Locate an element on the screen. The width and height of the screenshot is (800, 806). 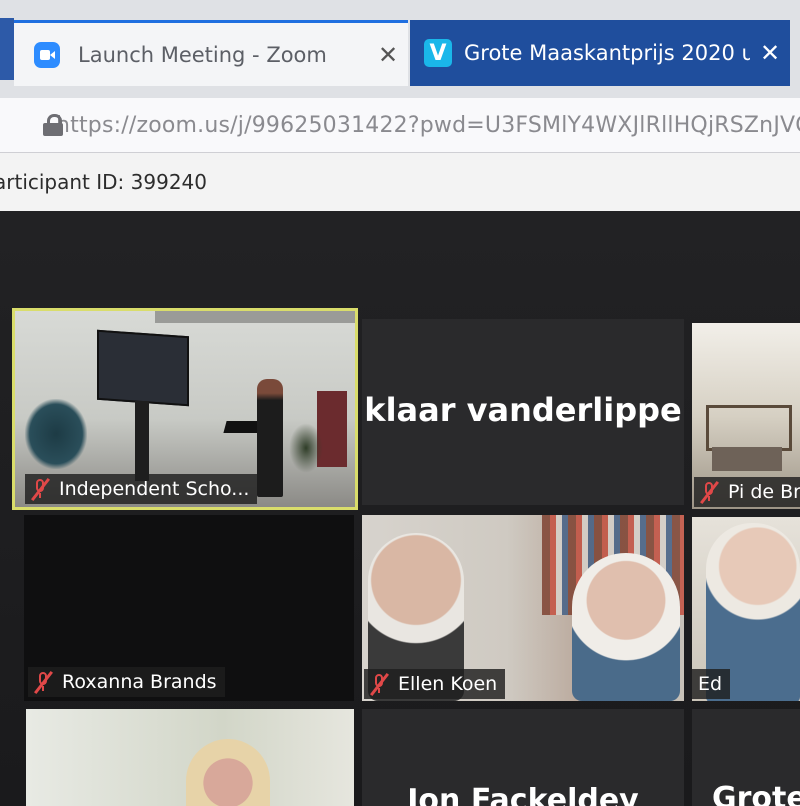
participant-name-tag: Ellen Koen is located at coordinates (435, 684).